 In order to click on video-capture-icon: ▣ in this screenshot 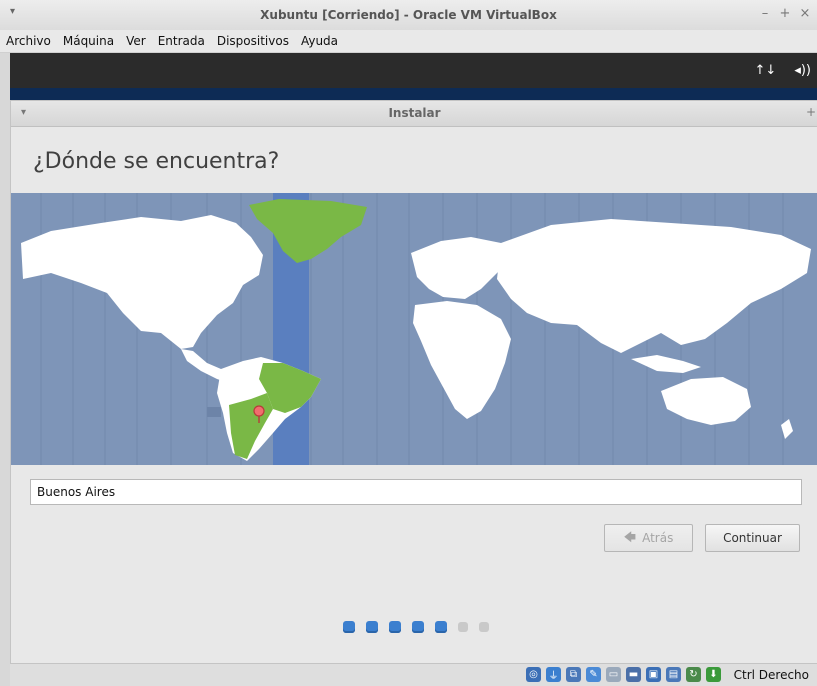, I will do `click(653, 674)`.